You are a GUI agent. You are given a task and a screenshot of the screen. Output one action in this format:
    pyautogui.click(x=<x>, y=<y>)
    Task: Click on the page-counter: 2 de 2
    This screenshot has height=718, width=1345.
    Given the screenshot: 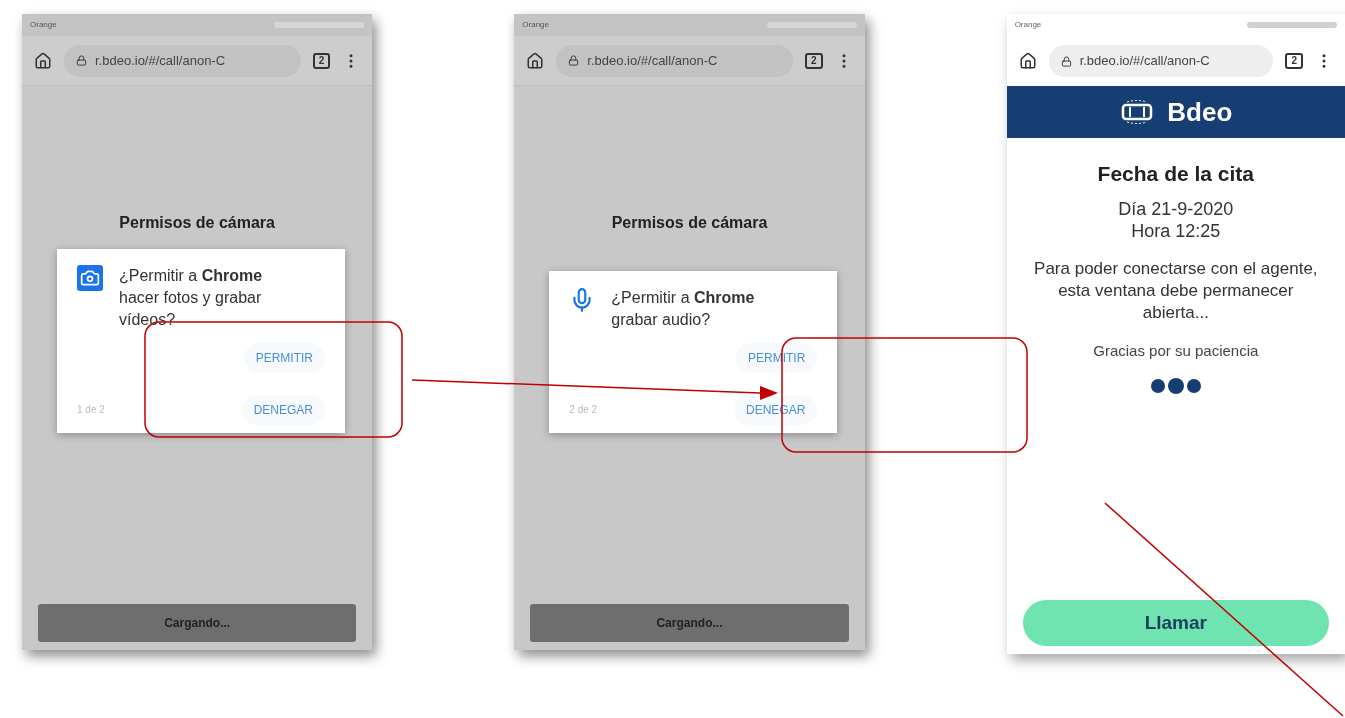 What is the action you would take?
    pyautogui.click(x=583, y=410)
    